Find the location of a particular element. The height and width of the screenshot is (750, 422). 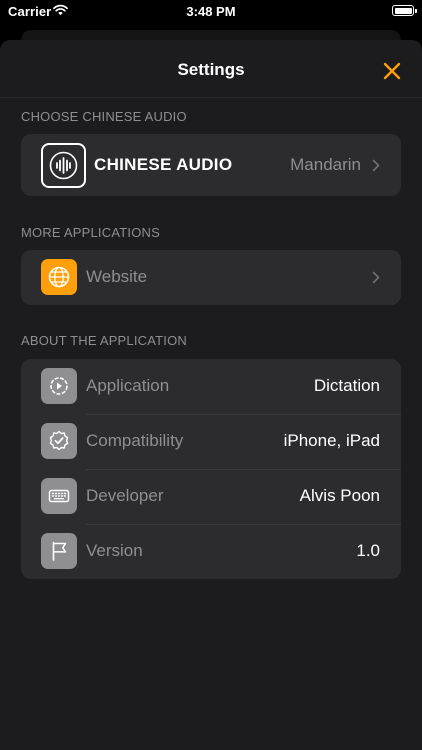

section-header-audio: CHOOSE CHINESE AUDIO is located at coordinates (104, 116).